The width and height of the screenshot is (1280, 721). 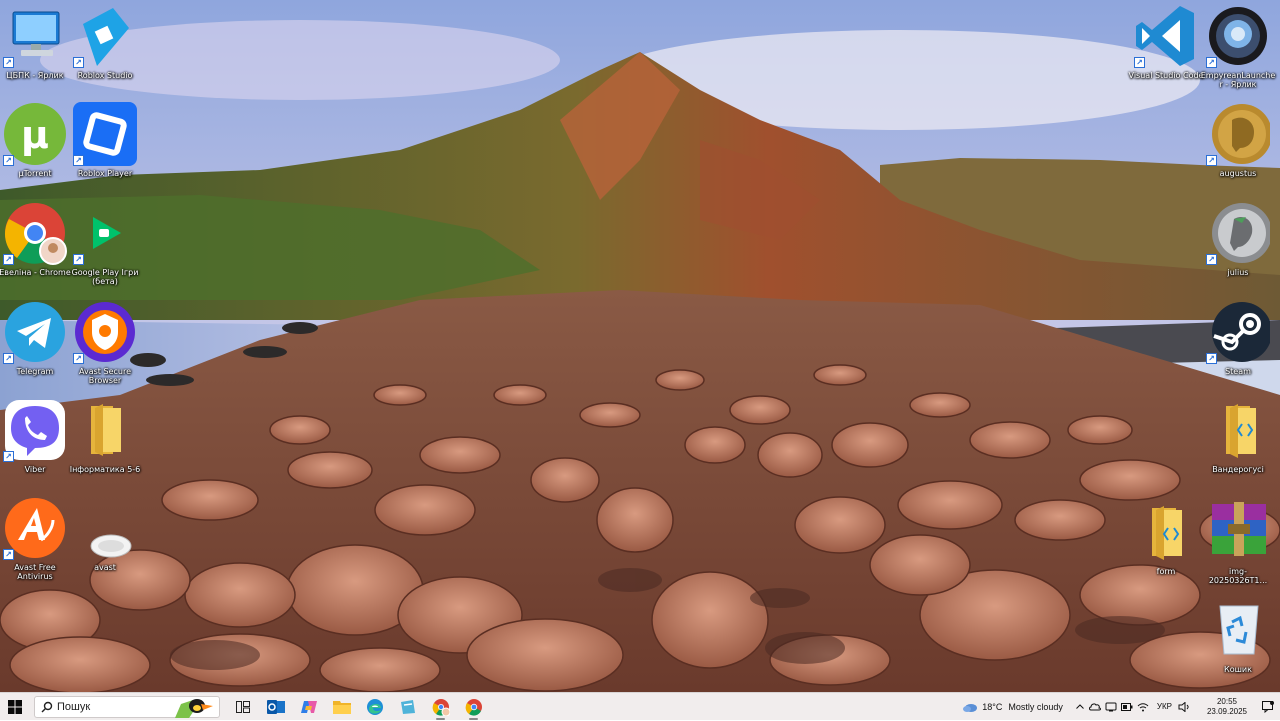 I want to click on desktop-icon-viber: Viber, so click(x=36, y=436).